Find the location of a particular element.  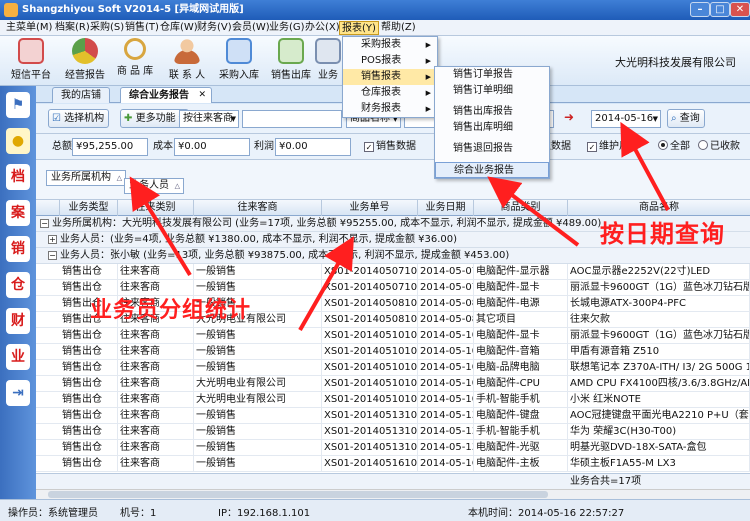

arrow-to-group-chip is located at coordinates (160, 226).